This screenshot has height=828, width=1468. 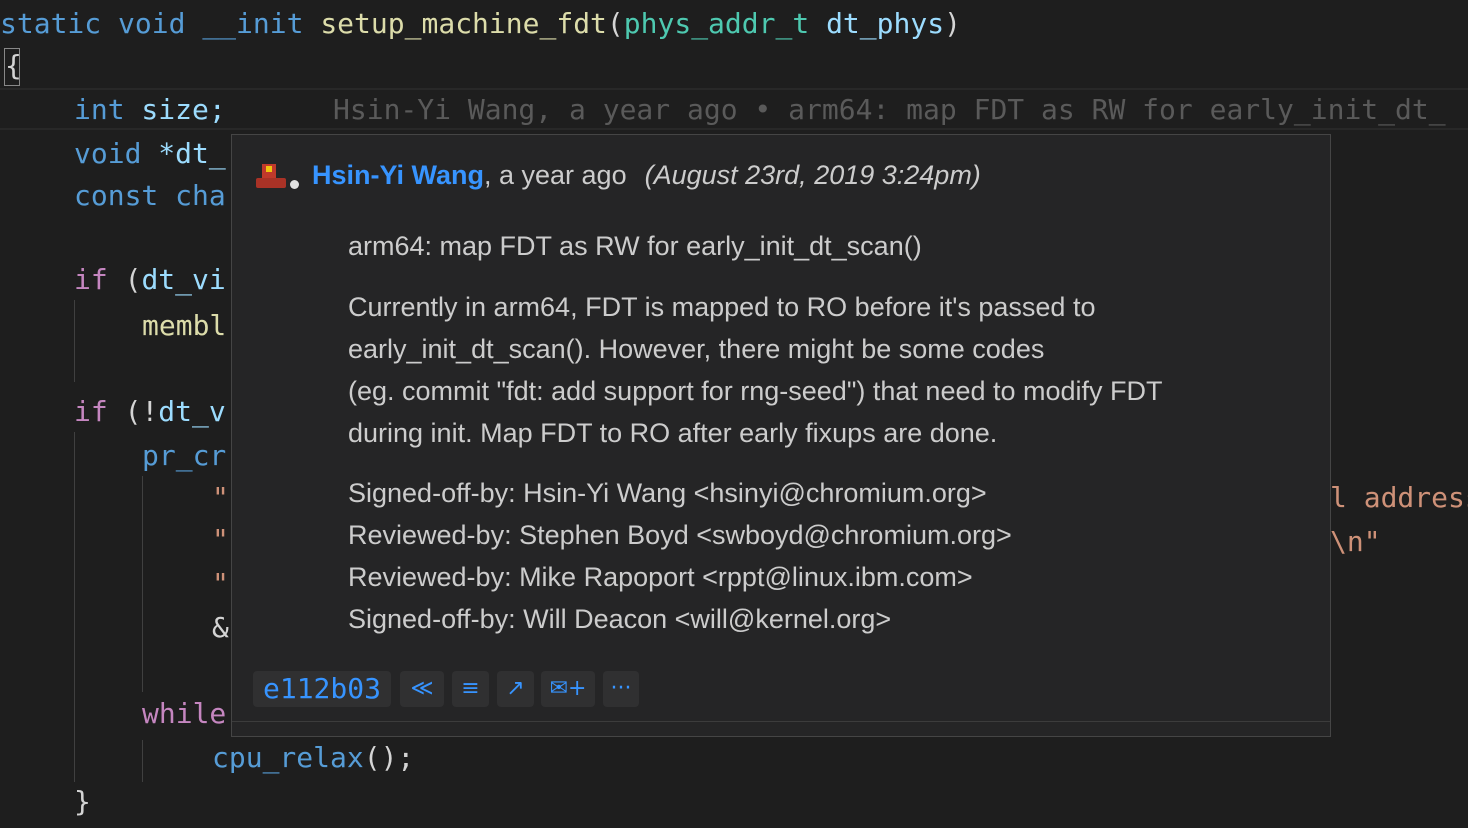 I want to click on code-line: if (!dt_v, so click(x=150, y=412).